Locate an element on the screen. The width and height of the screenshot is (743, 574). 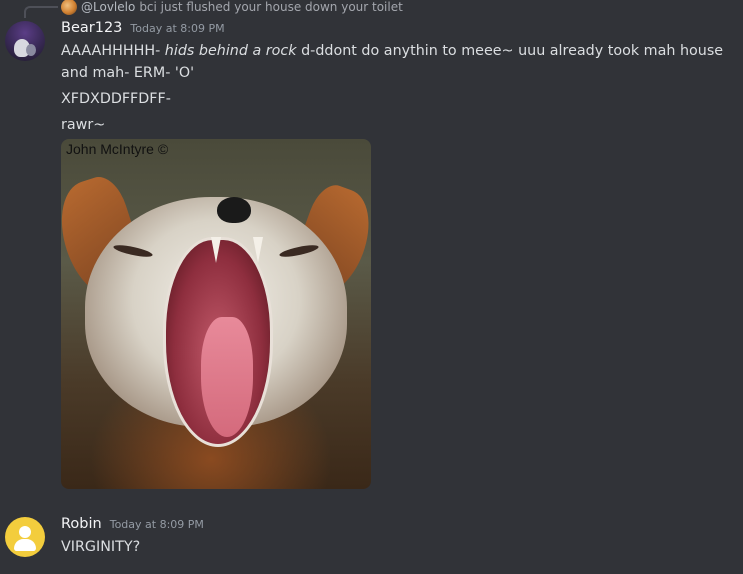
reply-author-avatar is located at coordinates (69, 7).